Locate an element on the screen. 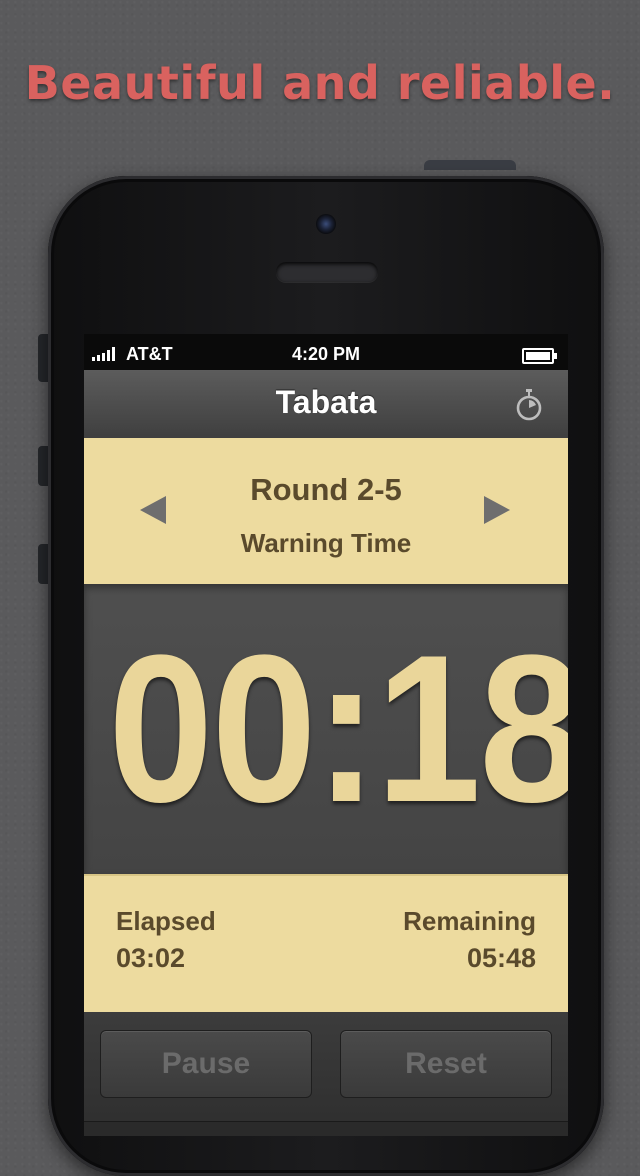 This screenshot has height=1176, width=640. reset-button: Reset is located at coordinates (446, 1064).